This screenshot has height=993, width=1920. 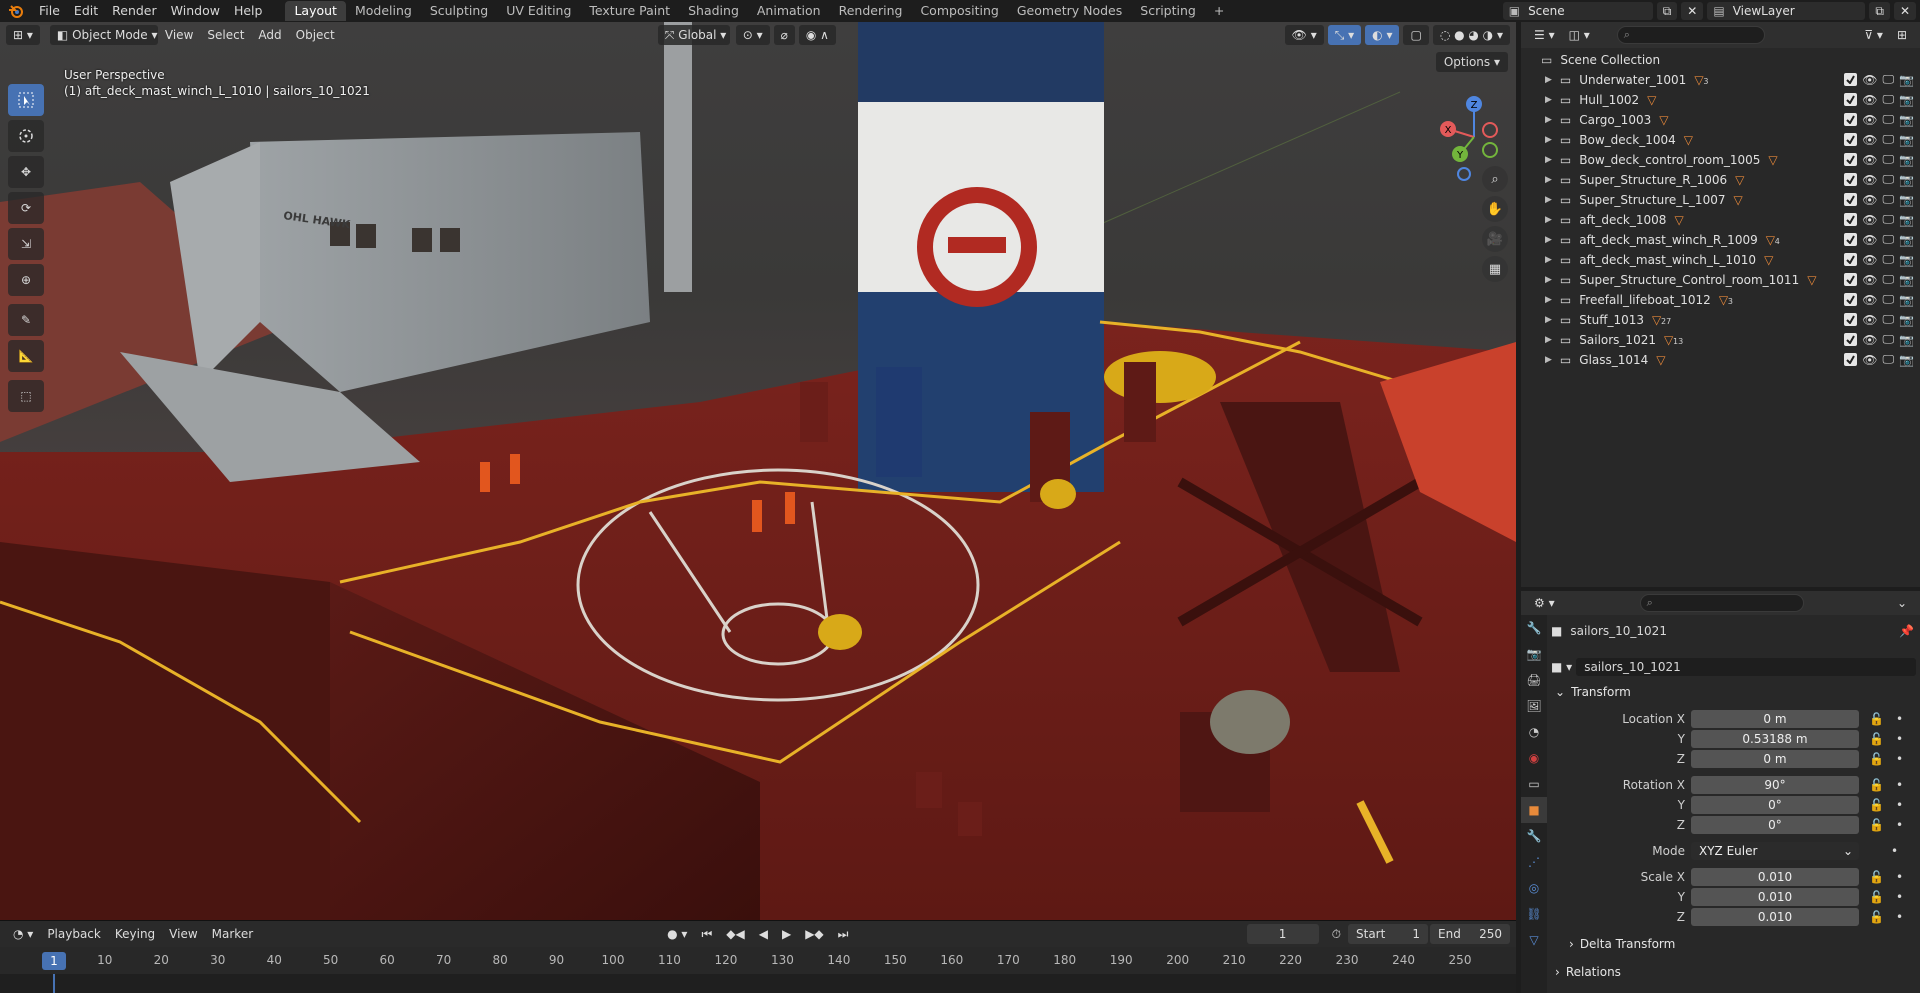 I want to click on transform-orientation-selector: ⤧ Global ▾, so click(x=693, y=35).